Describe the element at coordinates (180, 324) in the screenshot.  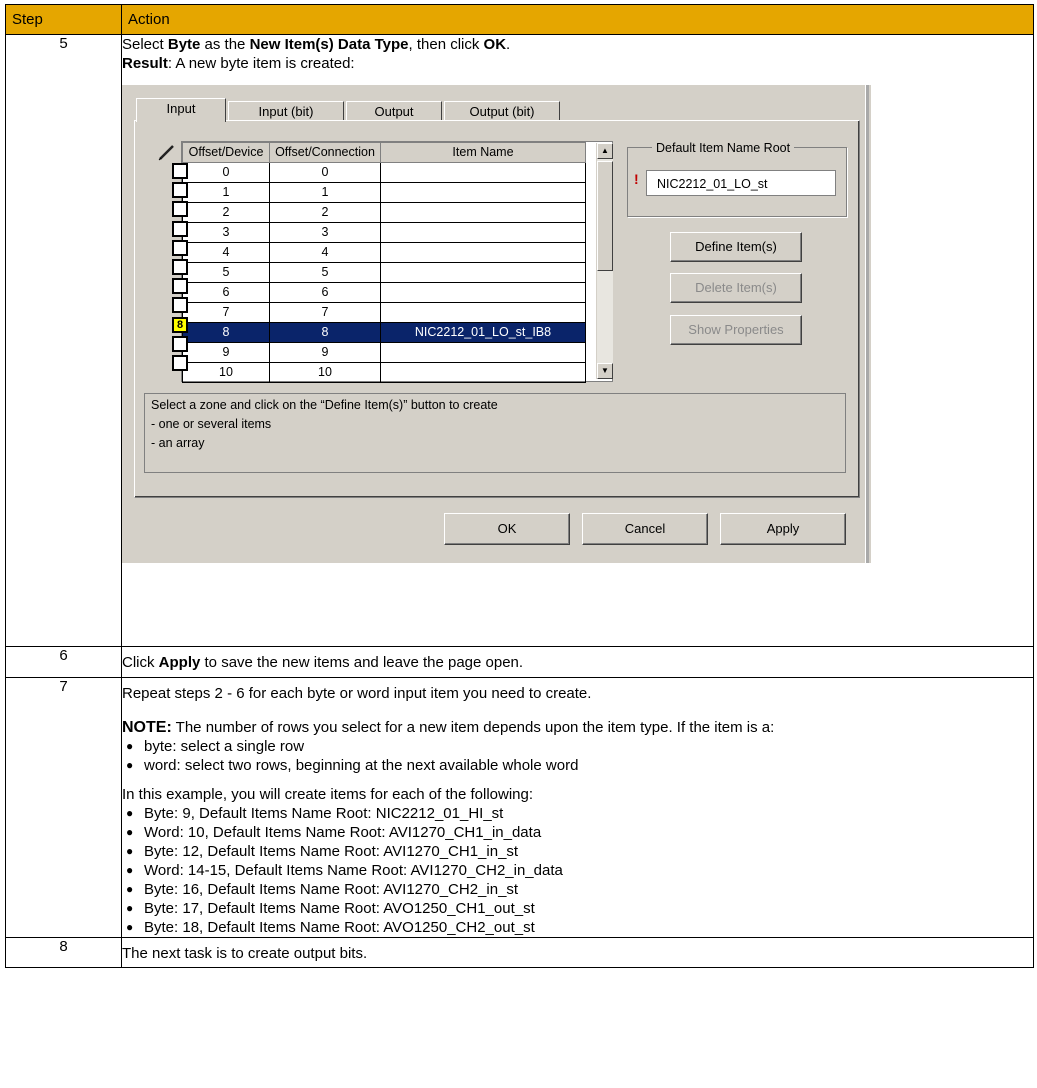
I see `selected-row-marker: 8` at that location.